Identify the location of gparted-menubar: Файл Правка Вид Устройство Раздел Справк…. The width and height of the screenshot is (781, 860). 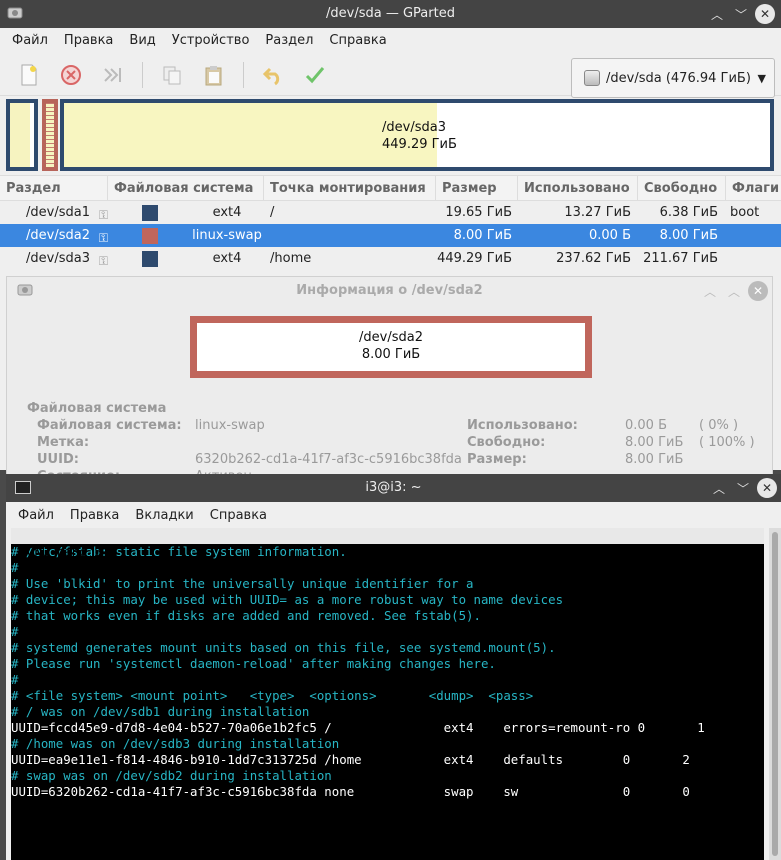
(390, 41).